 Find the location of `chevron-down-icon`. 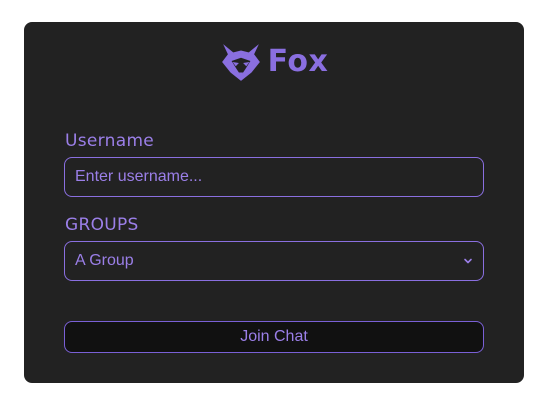

chevron-down-icon is located at coordinates (468, 261).